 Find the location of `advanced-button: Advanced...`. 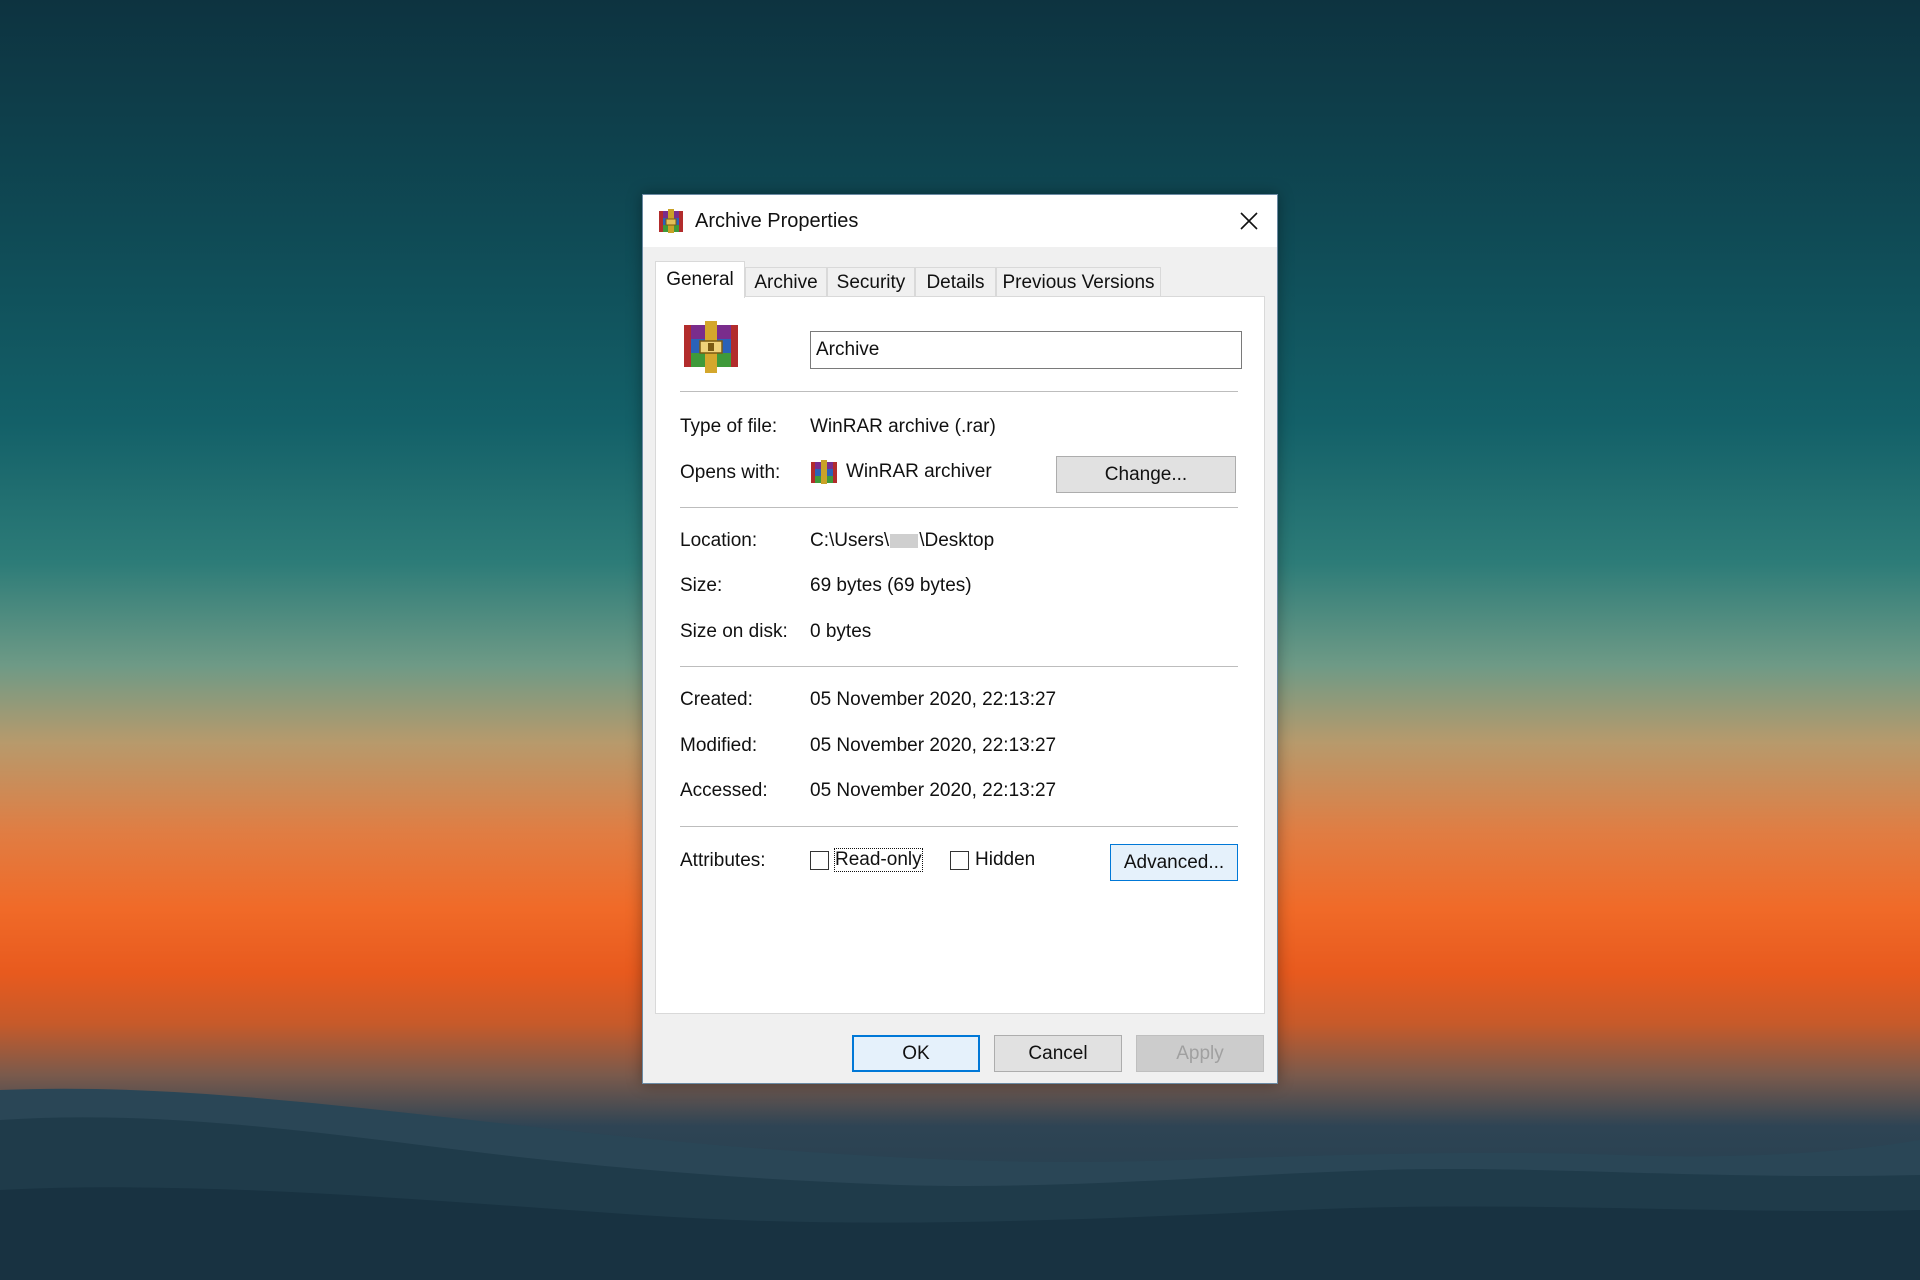

advanced-button: Advanced... is located at coordinates (1174, 862).